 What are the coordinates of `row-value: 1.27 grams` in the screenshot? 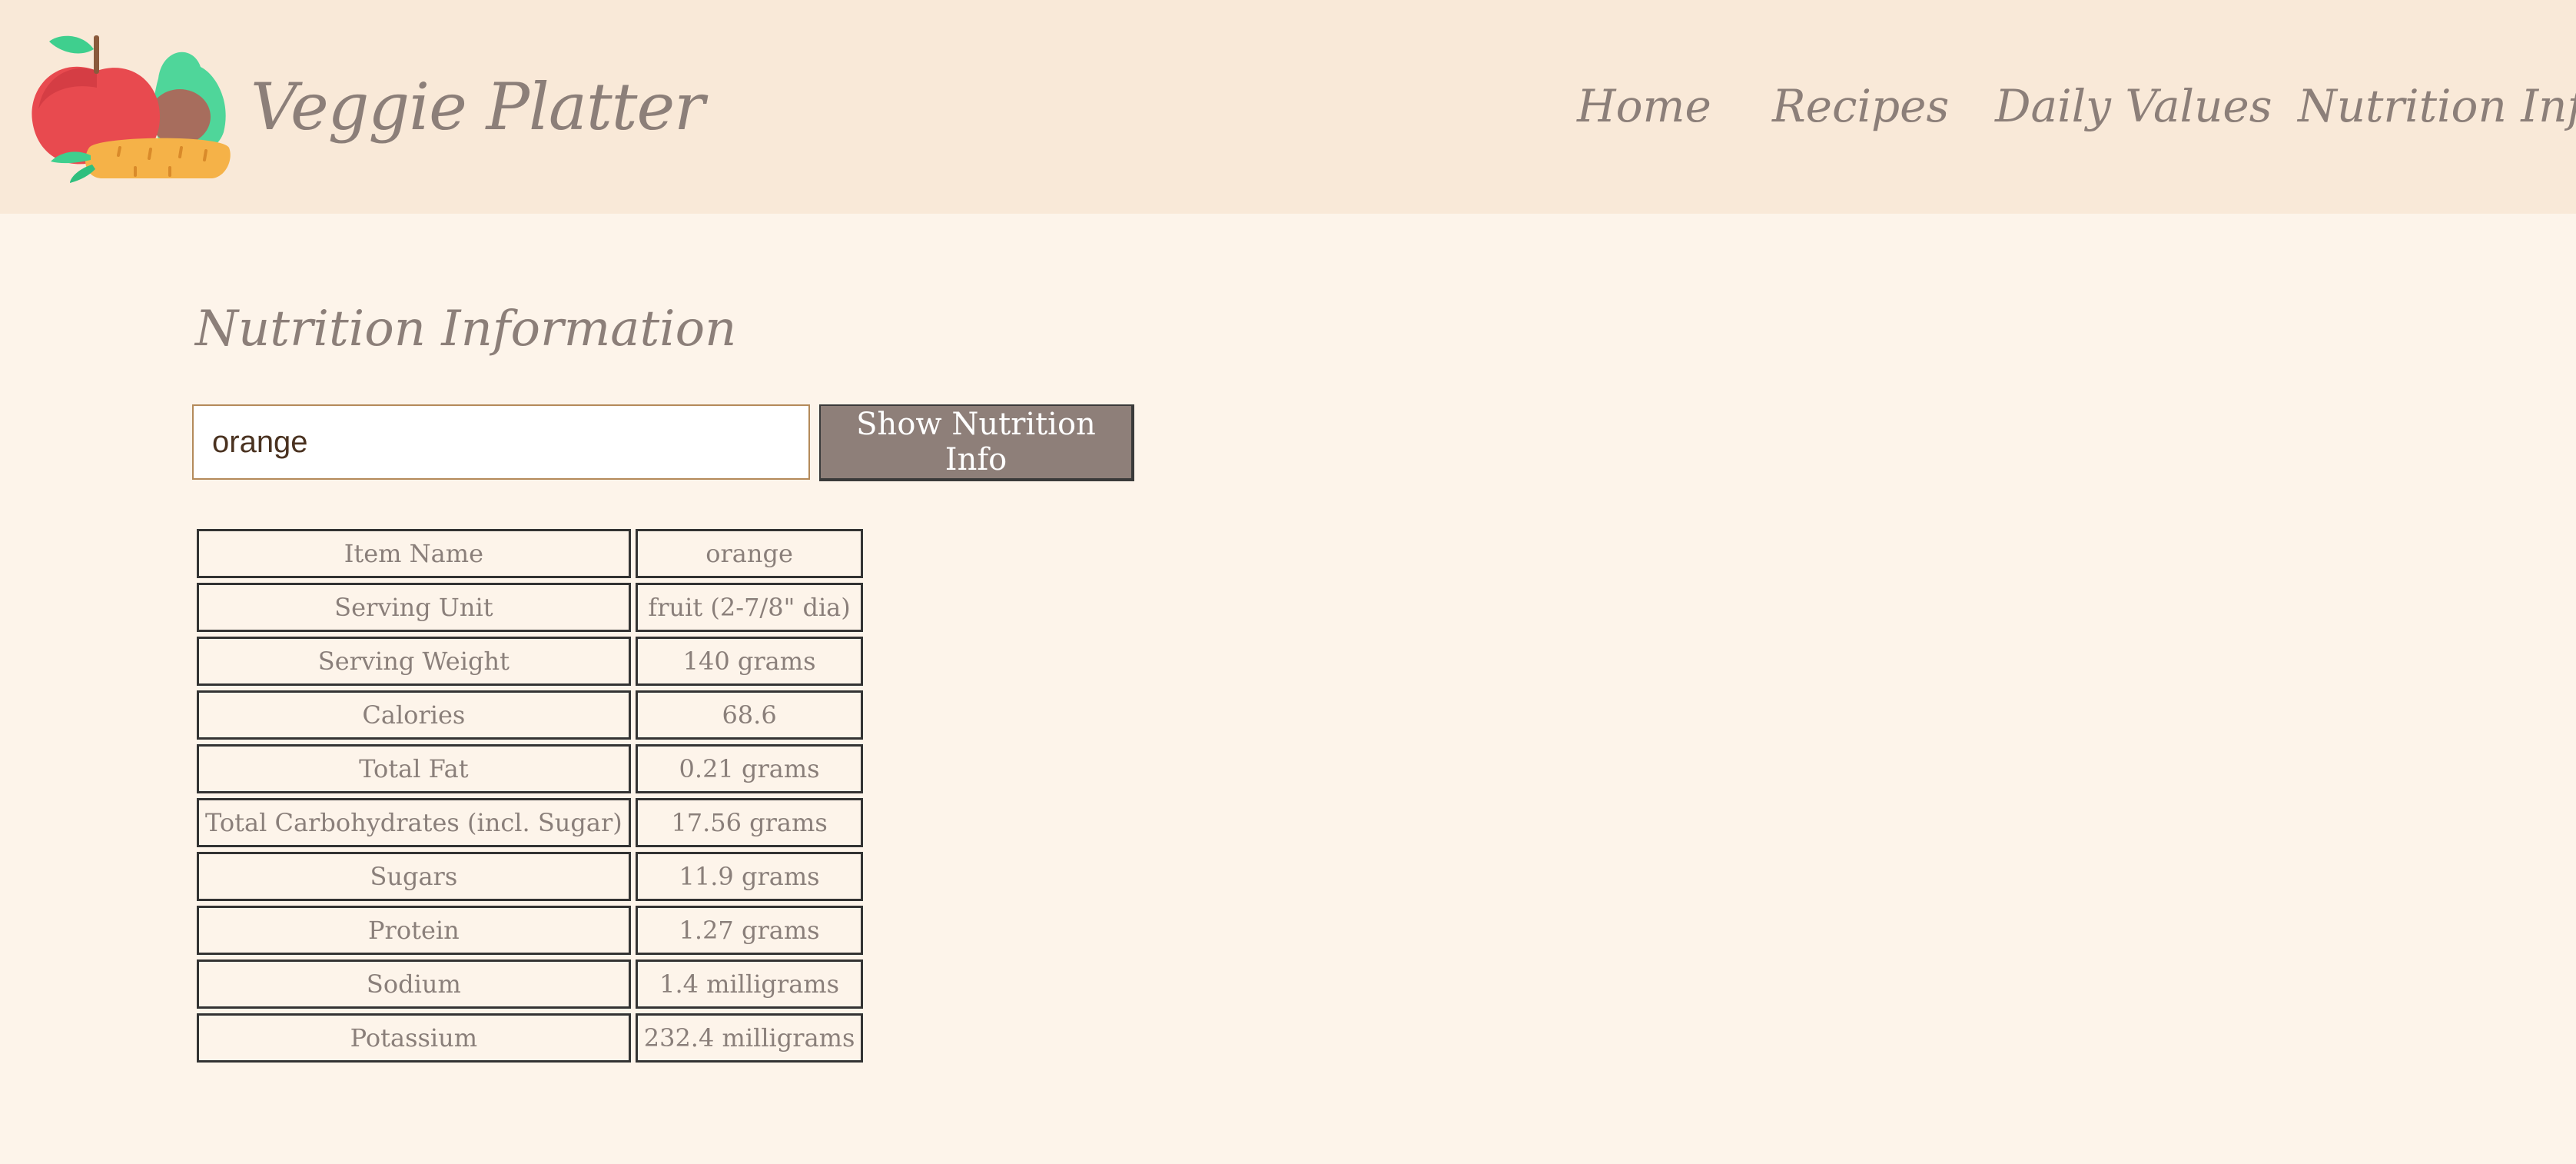 It's located at (749, 930).